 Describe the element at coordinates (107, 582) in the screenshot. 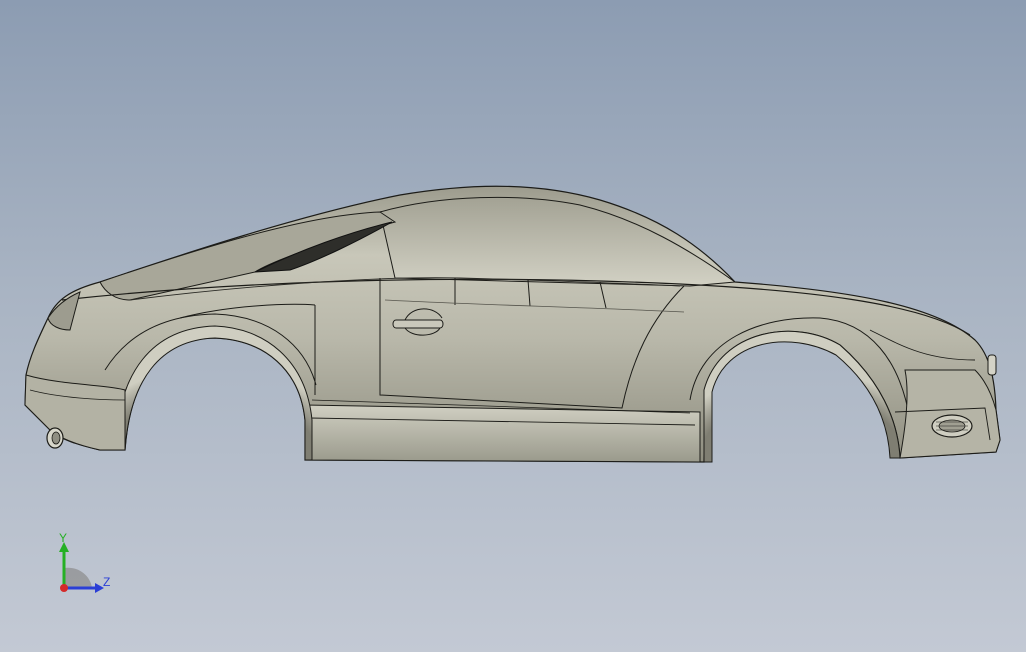

I see `z-axis-label: Z` at that location.